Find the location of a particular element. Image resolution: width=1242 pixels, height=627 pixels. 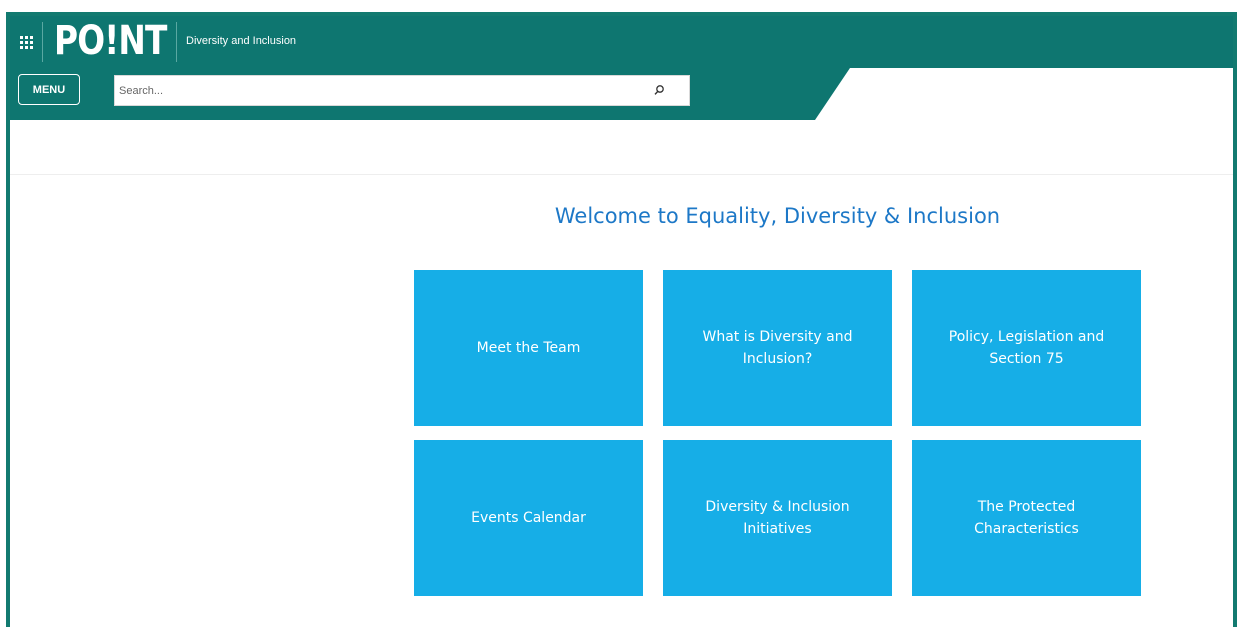

app-launcher-button is located at coordinates (26, 42).